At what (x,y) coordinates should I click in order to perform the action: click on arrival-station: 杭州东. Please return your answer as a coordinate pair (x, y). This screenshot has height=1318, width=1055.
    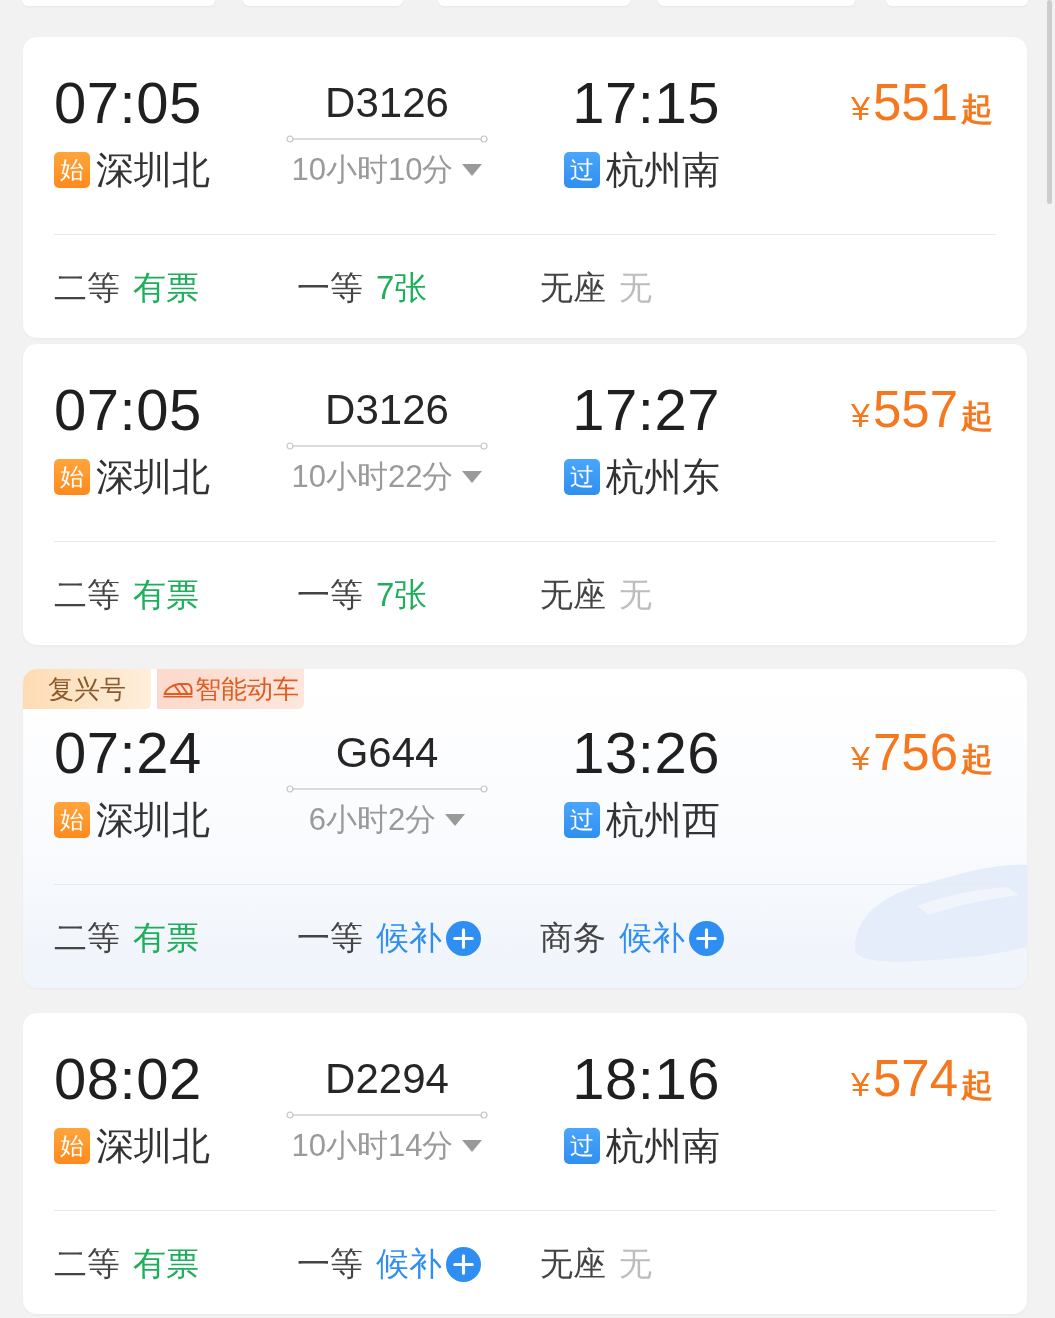
    Looking at the image, I should click on (663, 477).